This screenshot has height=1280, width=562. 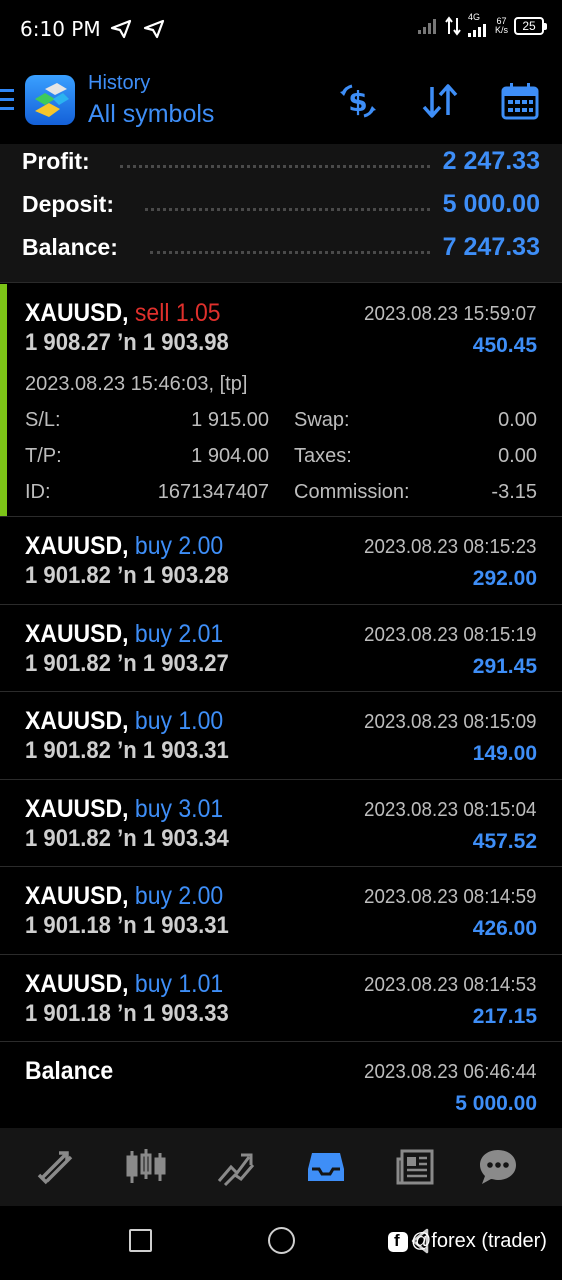 I want to click on commission-value: -3.15, so click(x=514, y=492).